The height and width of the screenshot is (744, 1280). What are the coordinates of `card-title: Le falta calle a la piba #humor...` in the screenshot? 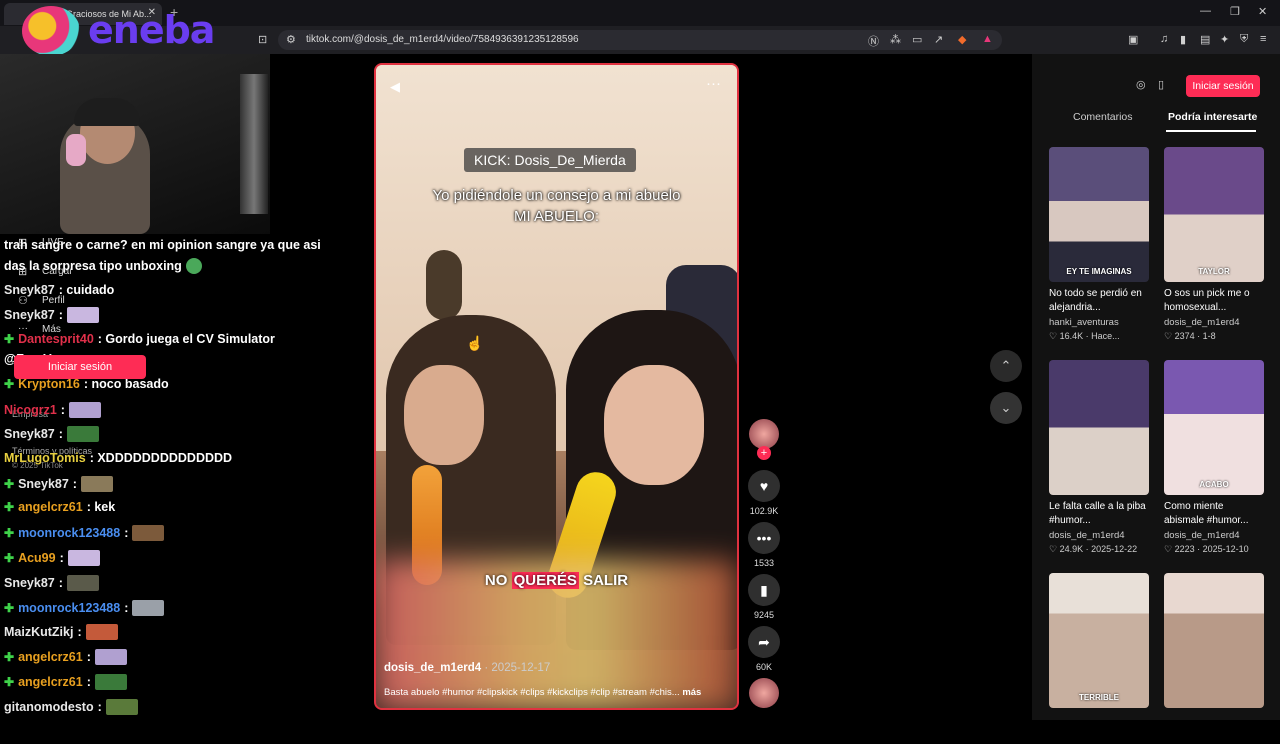 It's located at (1099, 514).